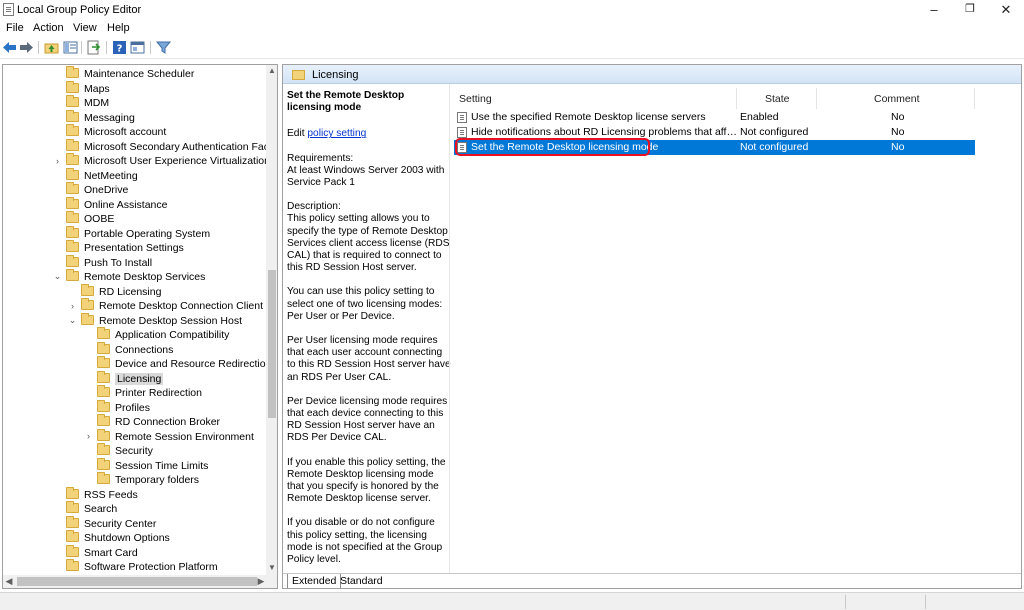 The width and height of the screenshot is (1024, 610). I want to click on status-divider, so click(845, 602).